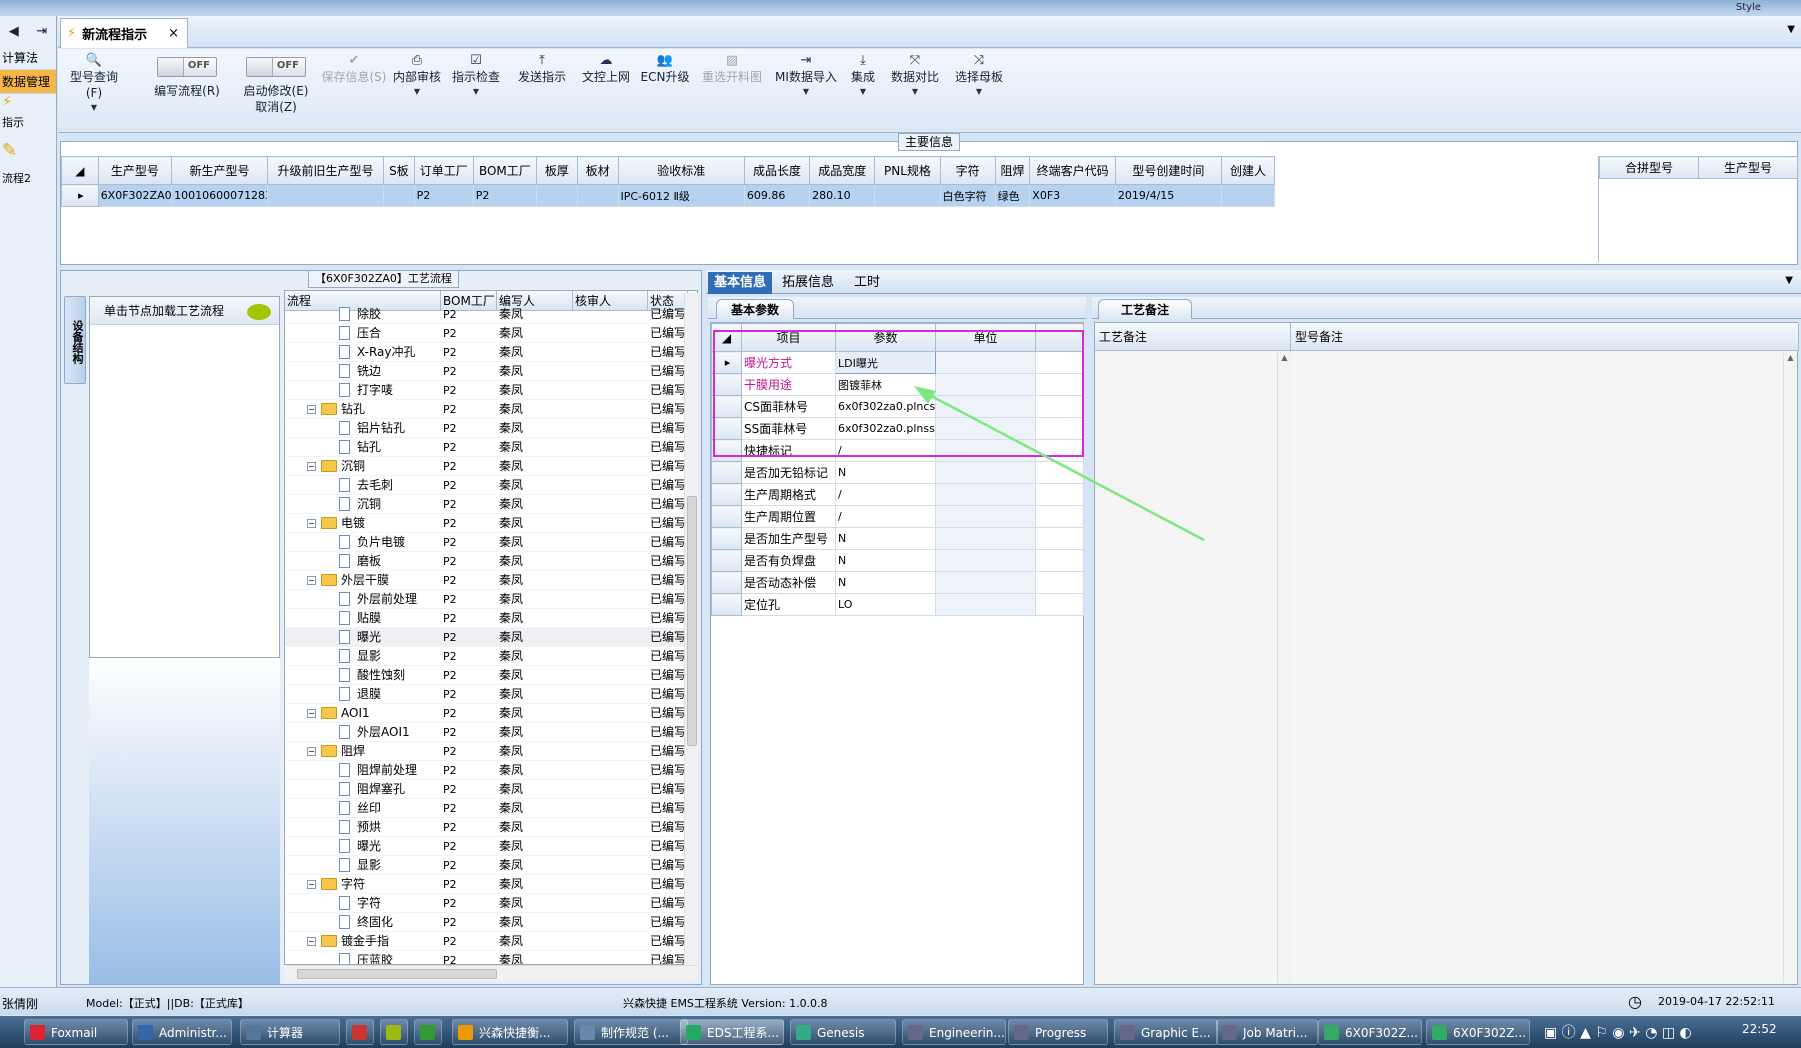 This screenshot has width=1801, height=1048. What do you see at coordinates (219, 170) in the screenshot?
I see `column-header: 新生产型号` at bounding box center [219, 170].